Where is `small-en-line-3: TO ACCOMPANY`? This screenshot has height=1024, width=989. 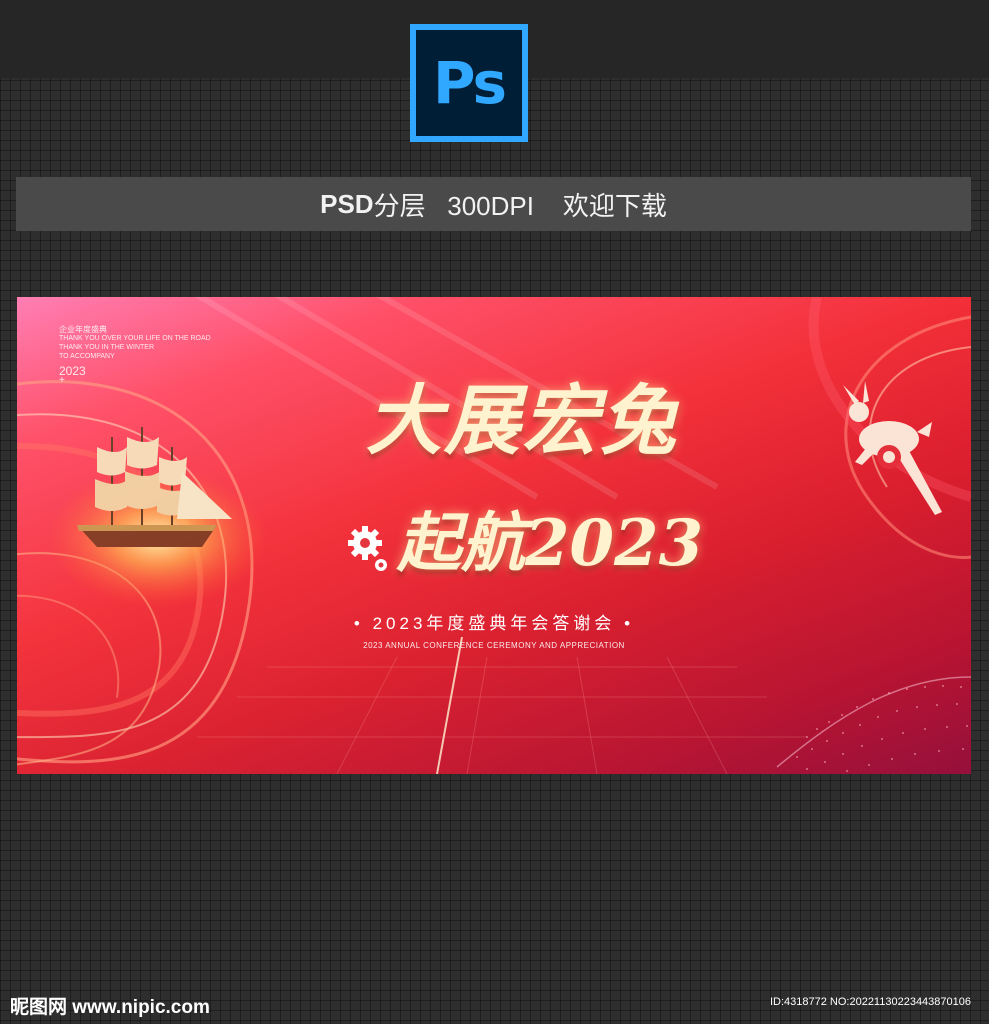
small-en-line-3: TO ACCOMPANY is located at coordinates (87, 356).